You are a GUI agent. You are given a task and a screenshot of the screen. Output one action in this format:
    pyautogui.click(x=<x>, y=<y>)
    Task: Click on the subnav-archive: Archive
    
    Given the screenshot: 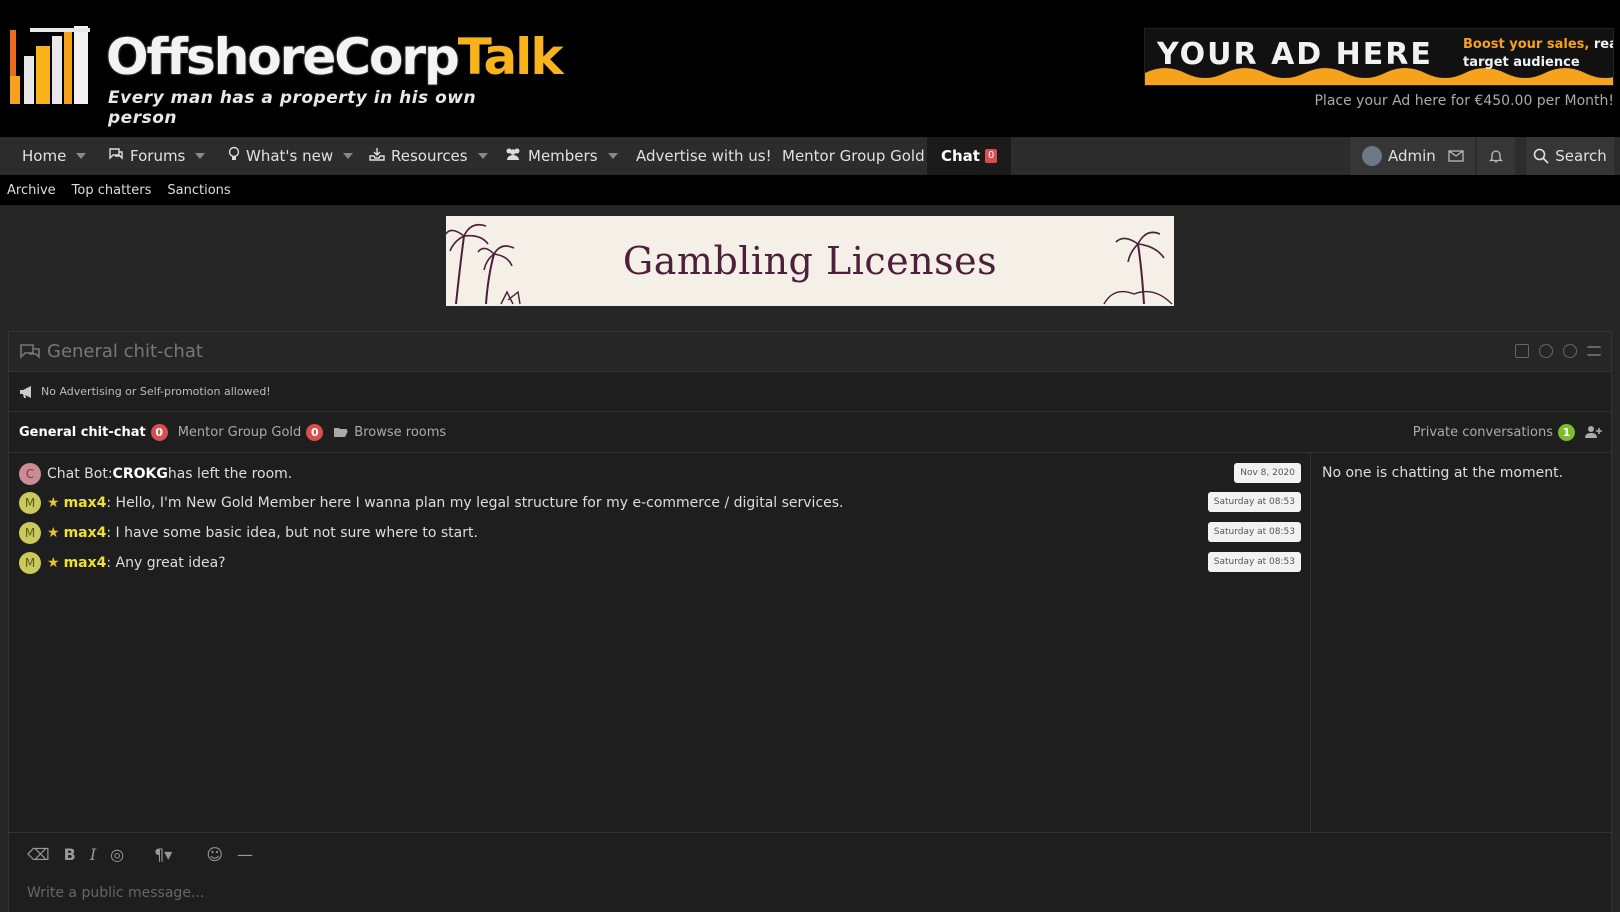 What is the action you would take?
    pyautogui.click(x=31, y=190)
    